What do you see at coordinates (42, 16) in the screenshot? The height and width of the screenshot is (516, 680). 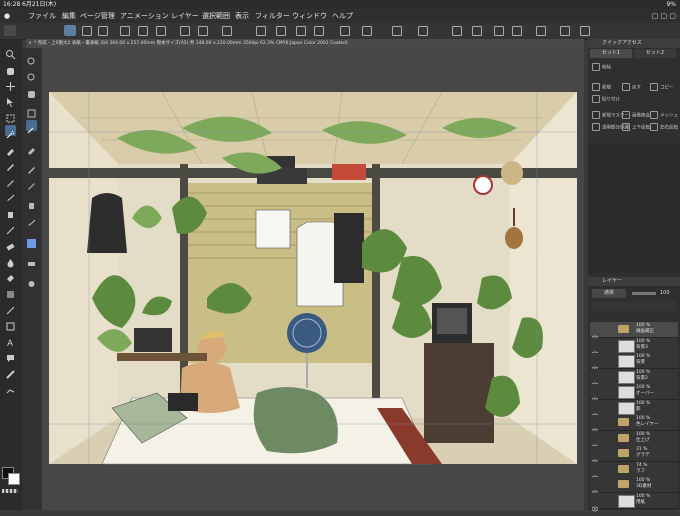 I see `menu-file: ファイル` at bounding box center [42, 16].